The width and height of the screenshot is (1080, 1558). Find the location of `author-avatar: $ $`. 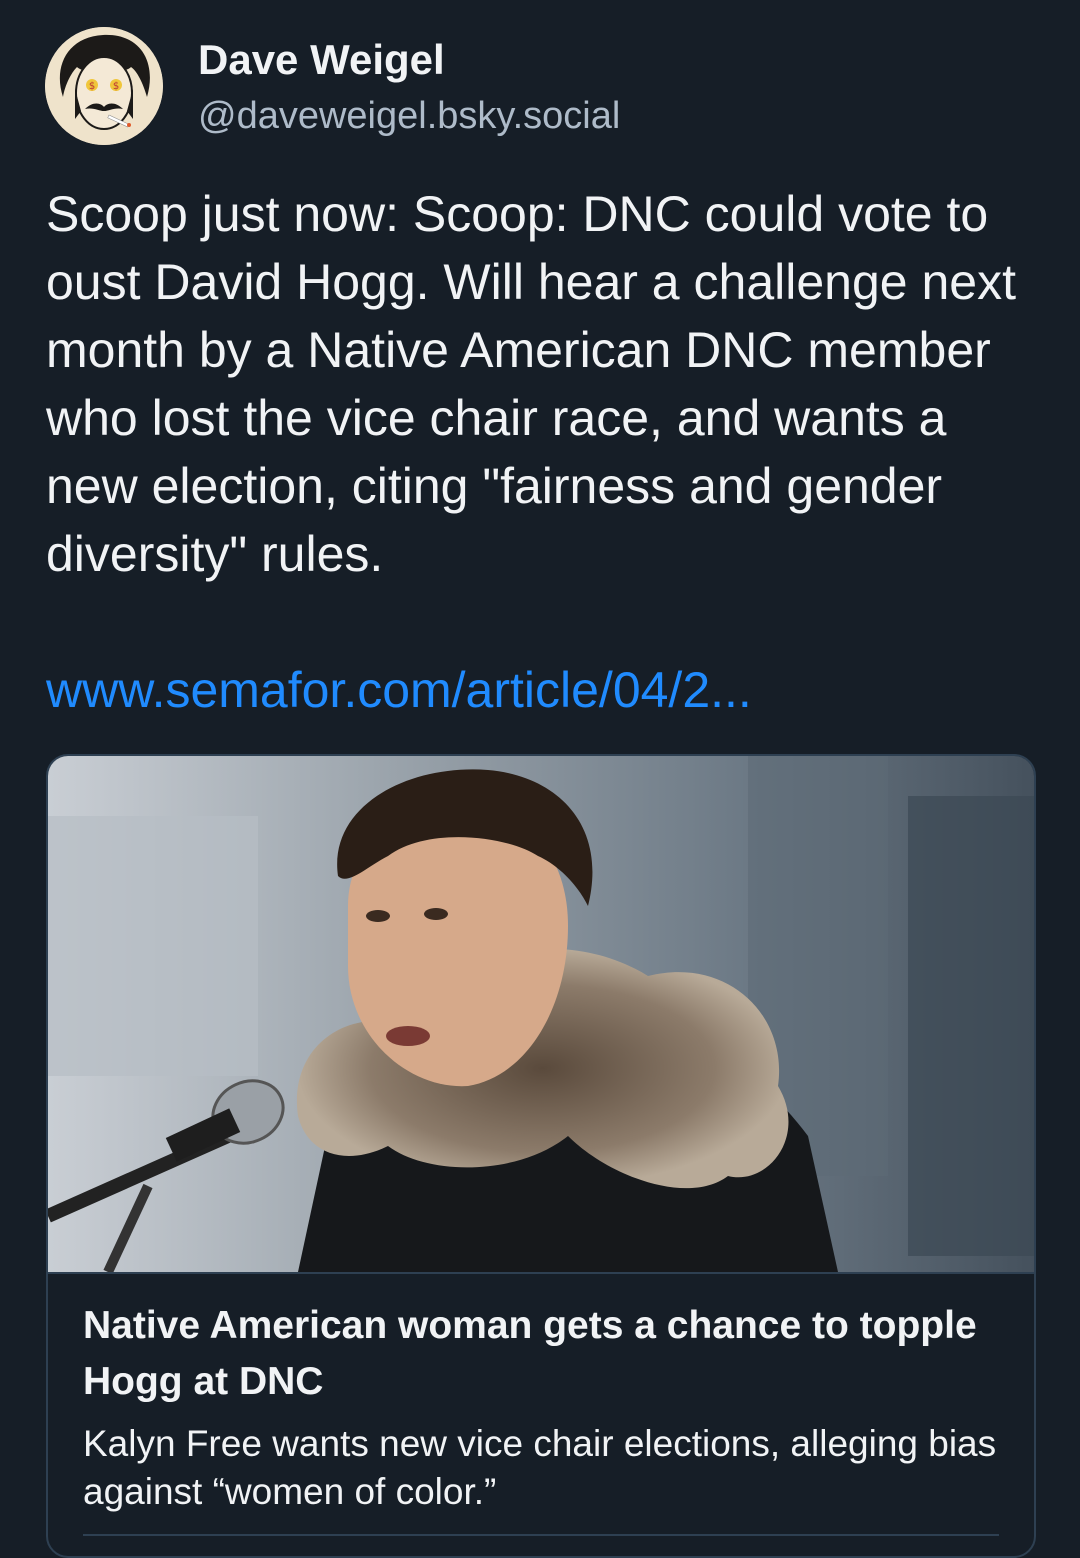

author-avatar: $ $ is located at coordinates (104, 86).